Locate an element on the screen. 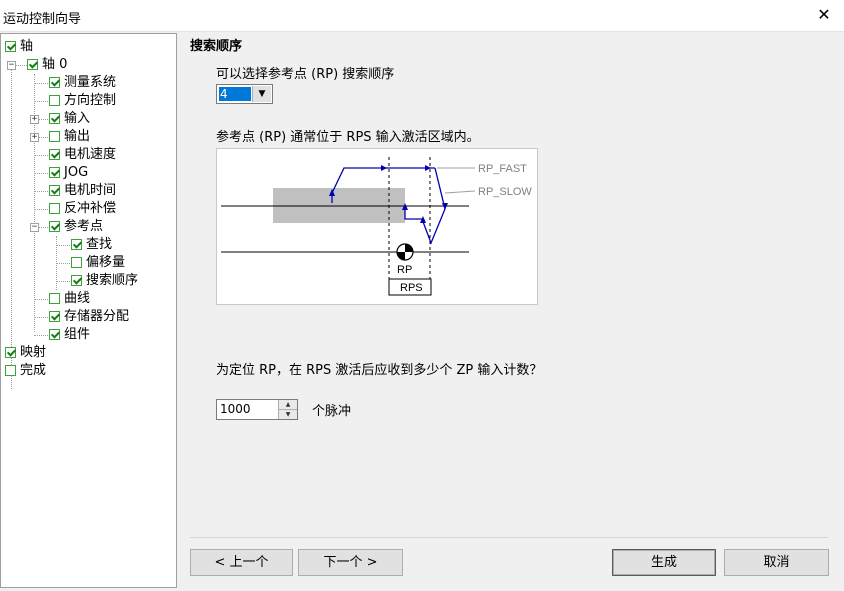  tree-item-curve: 曲线 is located at coordinates (69, 299).